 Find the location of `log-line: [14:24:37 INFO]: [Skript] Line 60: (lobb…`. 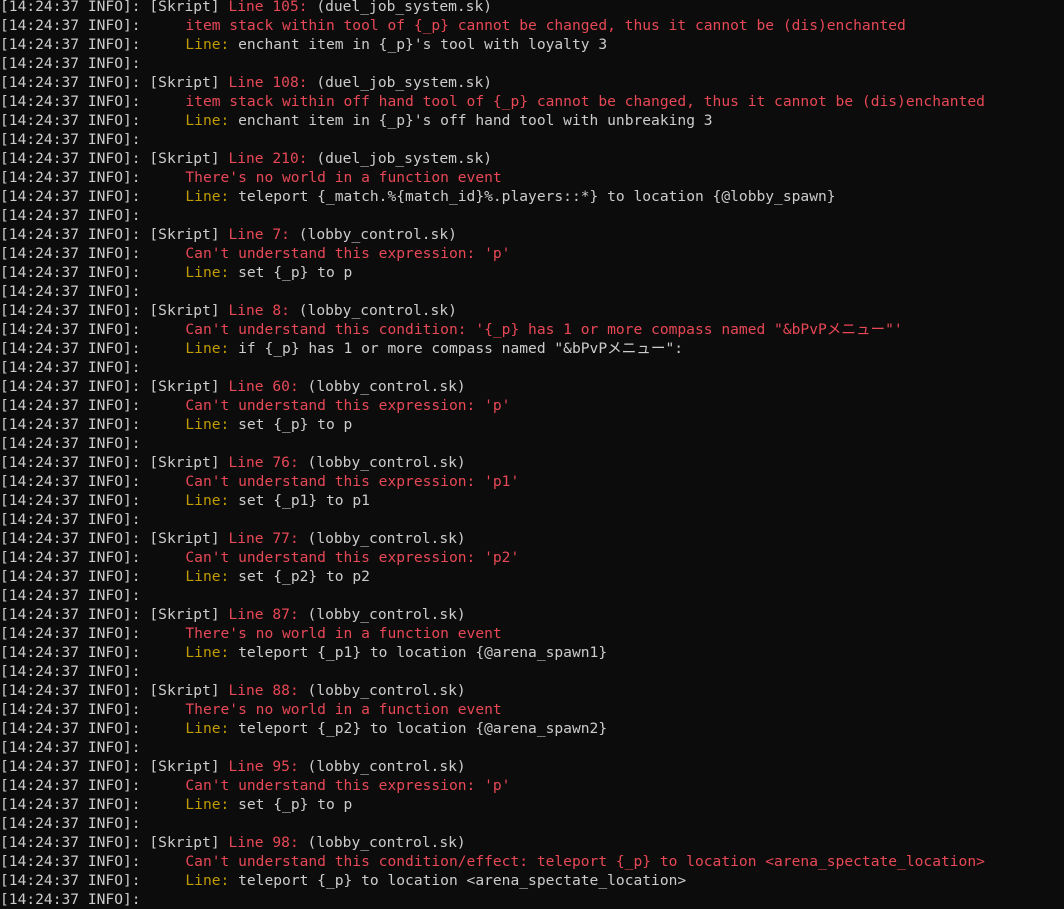

log-line: [14:24:37 INFO]: [Skript] Line 60: (lobb… is located at coordinates (532, 386).